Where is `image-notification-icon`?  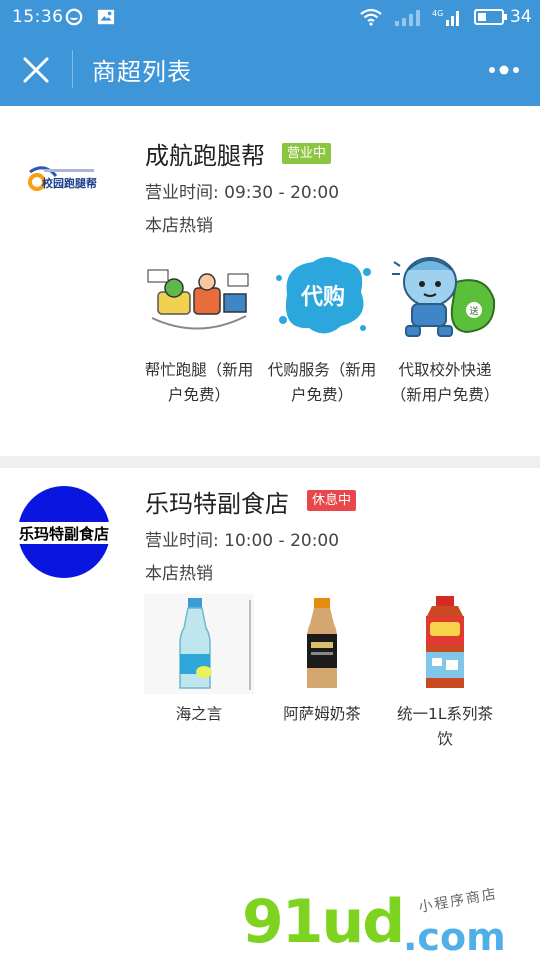 image-notification-icon is located at coordinates (106, 17).